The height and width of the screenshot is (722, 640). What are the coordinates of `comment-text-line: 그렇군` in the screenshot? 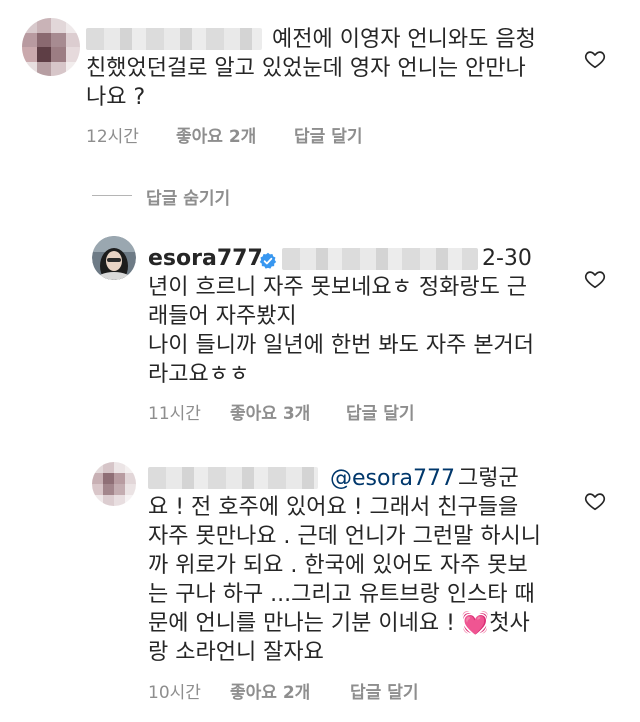 It's located at (488, 478).